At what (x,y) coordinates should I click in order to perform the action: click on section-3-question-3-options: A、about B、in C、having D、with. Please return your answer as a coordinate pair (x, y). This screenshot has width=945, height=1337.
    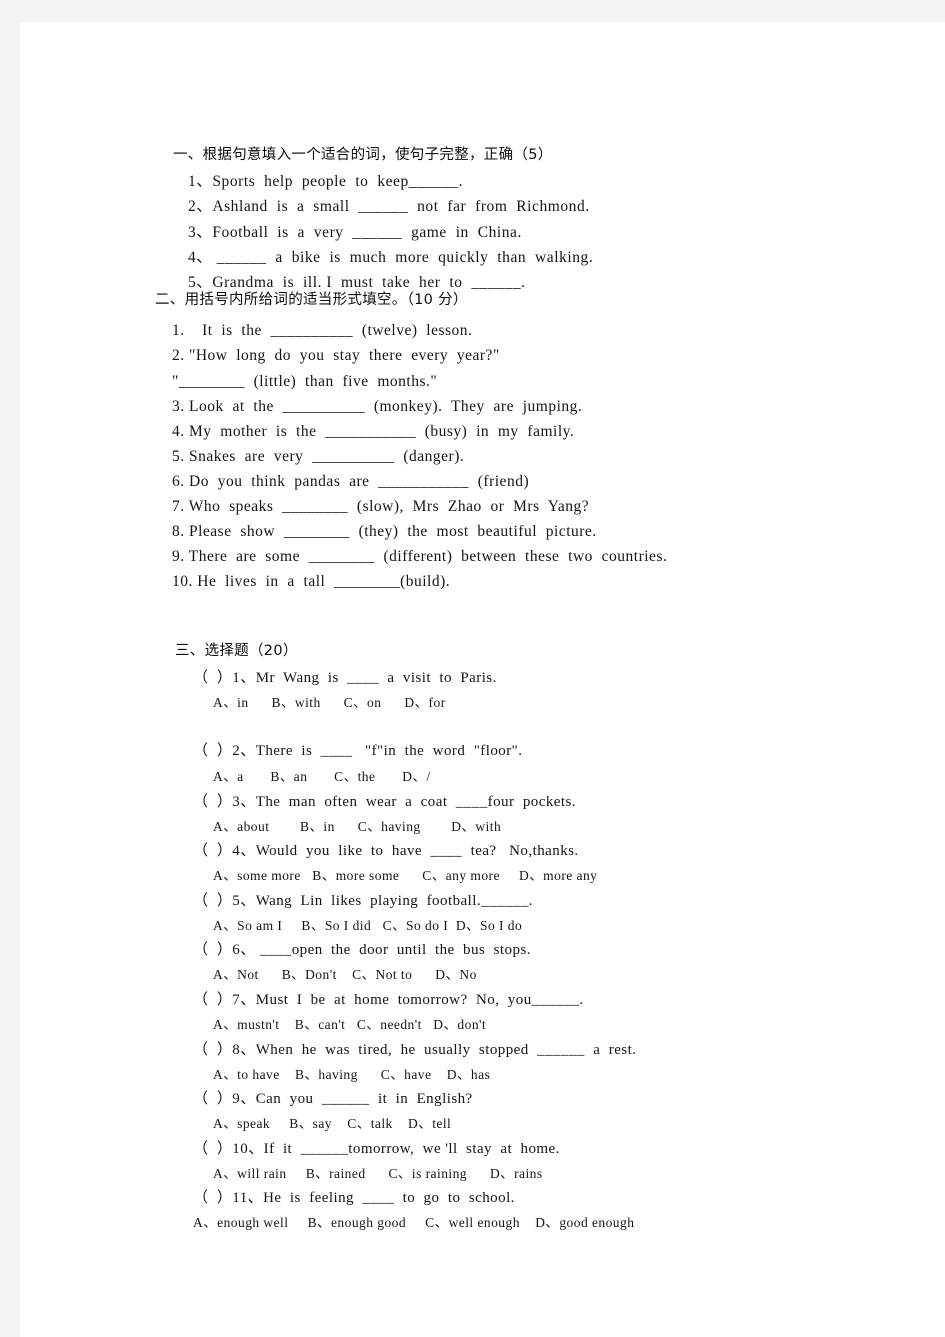
    Looking at the image, I should click on (357, 826).